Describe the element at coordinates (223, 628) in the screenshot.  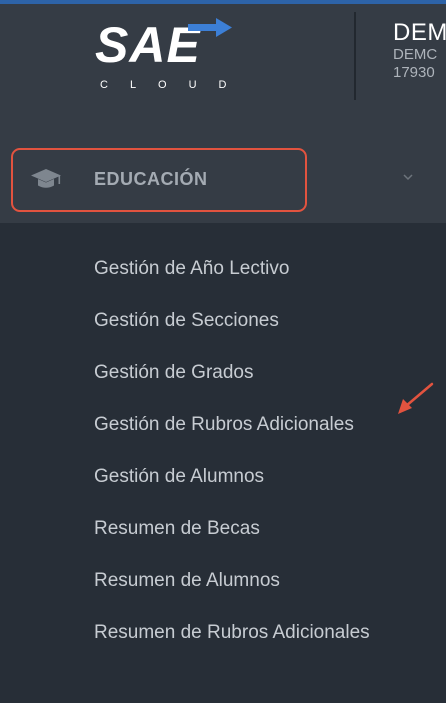
I see `submenu-item-resumen-rubros: Resumen de Rubros Adicionales` at that location.